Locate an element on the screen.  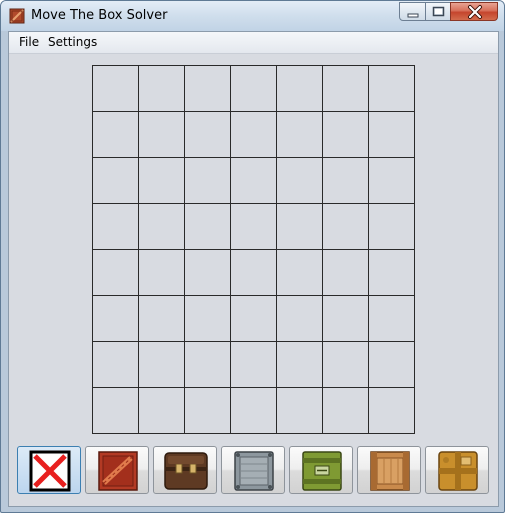
wooden-crate-icon is located at coordinates (390, 471).